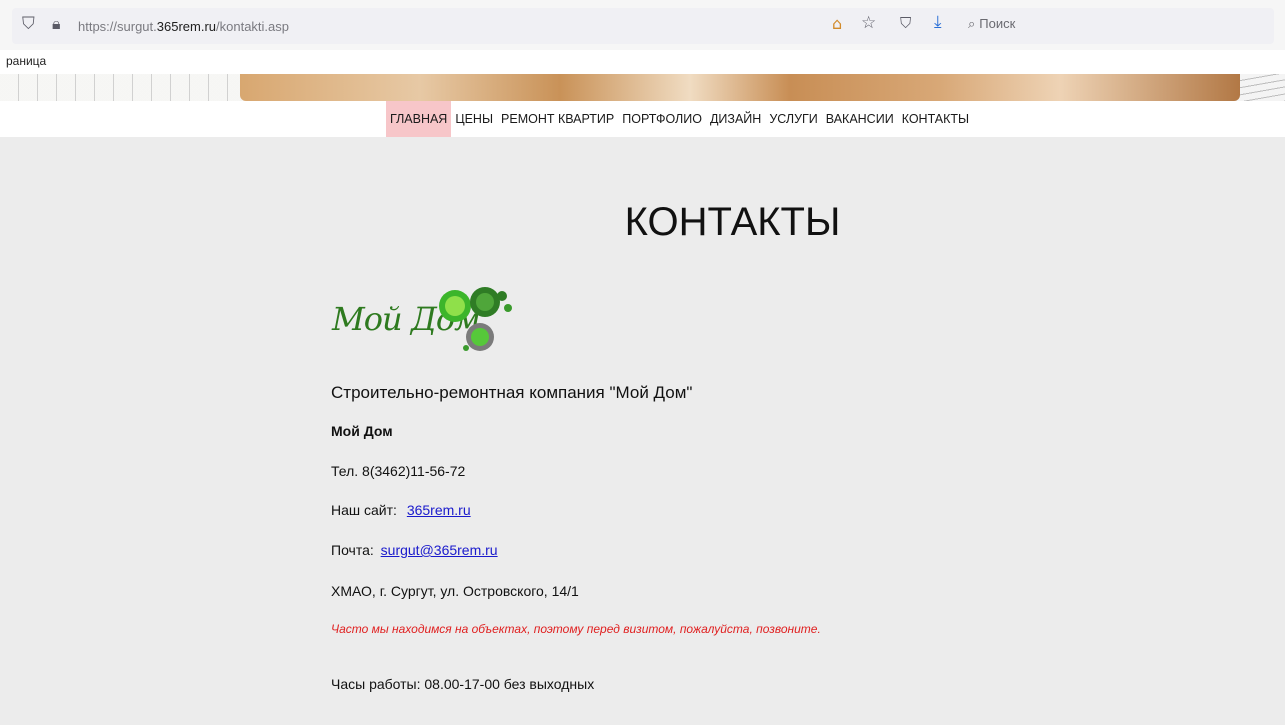 This screenshot has height=725, width=1285. I want to click on site-row: Наш сайт: 365rem.ru, so click(401, 510).